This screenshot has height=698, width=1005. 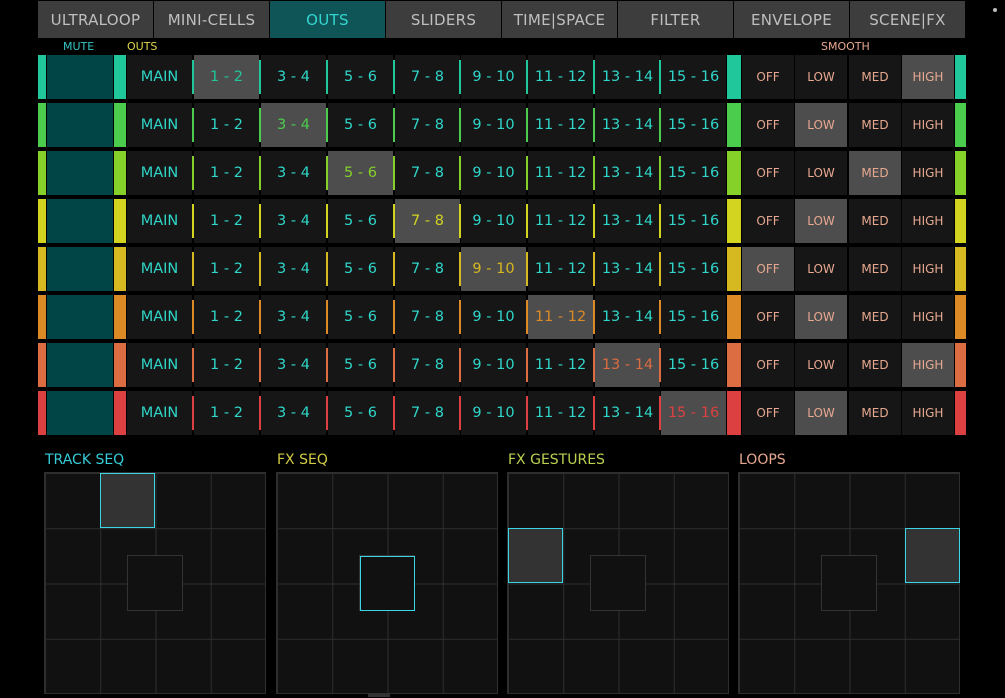 I want to click on tab-sliders: SLIDERS, so click(x=443, y=19).